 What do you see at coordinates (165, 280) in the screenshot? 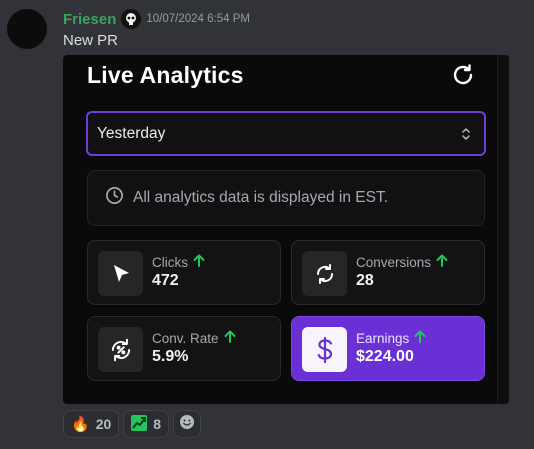
I see `card-value: 472` at bounding box center [165, 280].